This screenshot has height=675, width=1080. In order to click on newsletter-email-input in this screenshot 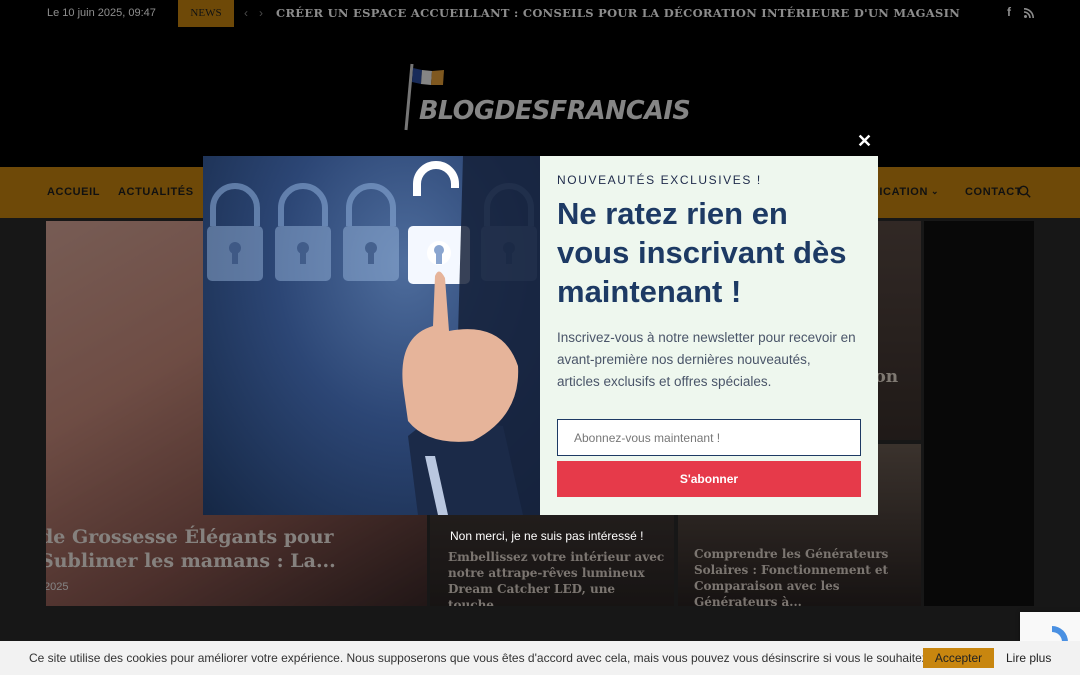, I will do `click(709, 437)`.